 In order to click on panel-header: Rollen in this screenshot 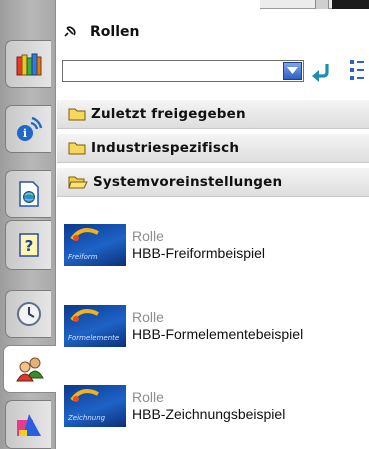, I will do `click(100, 32)`.